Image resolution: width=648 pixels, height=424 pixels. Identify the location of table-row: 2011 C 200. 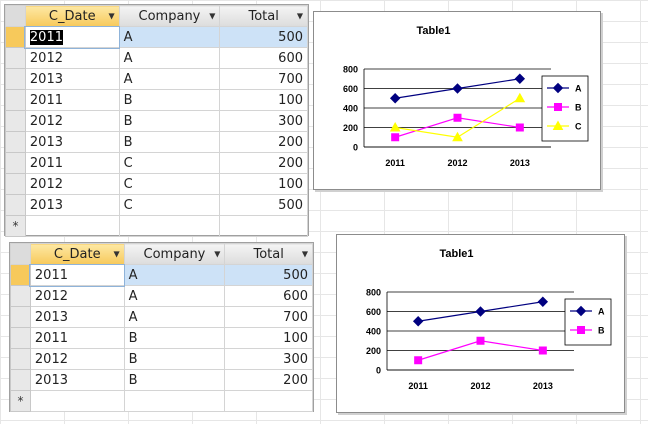
(156, 163).